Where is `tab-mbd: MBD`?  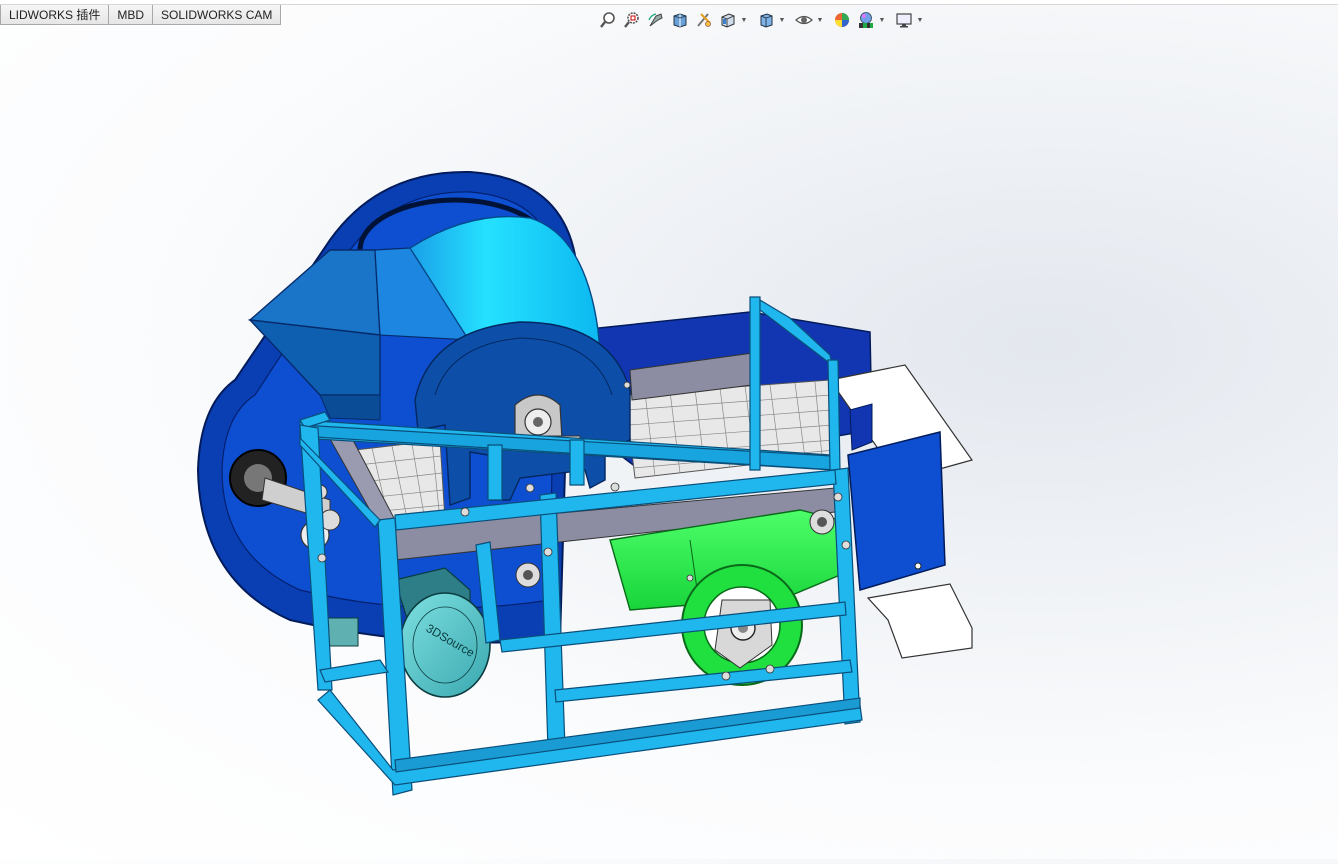 tab-mbd: MBD is located at coordinates (131, 15).